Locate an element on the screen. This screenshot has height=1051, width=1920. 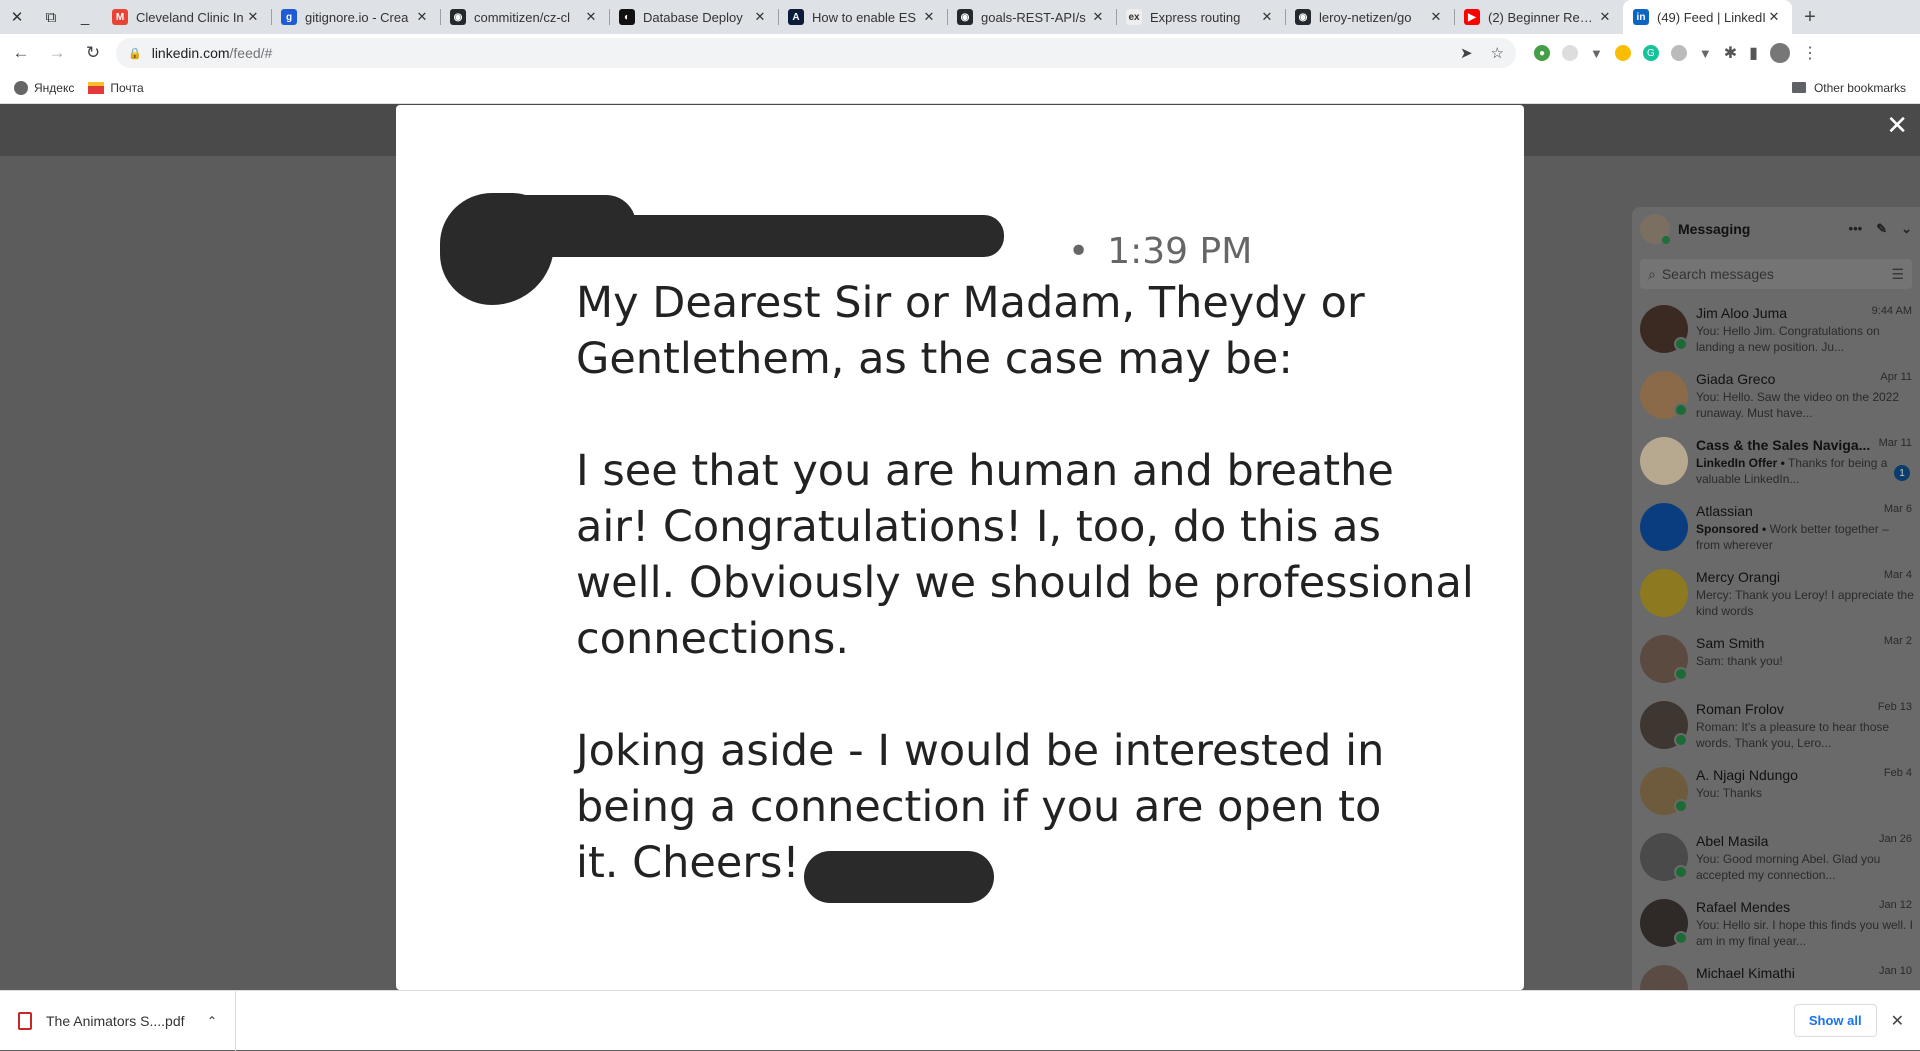
browser-tab: ◉ commitizen/cz-cl ✕ is located at coordinates (524, 17).